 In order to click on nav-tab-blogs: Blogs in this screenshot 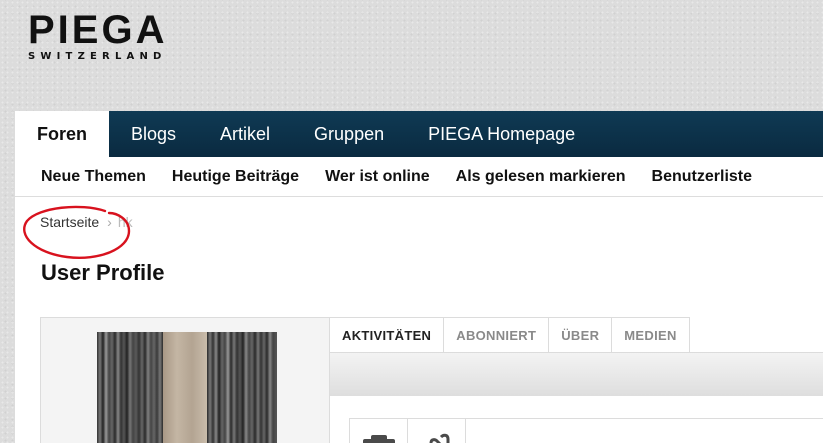, I will do `click(153, 134)`.